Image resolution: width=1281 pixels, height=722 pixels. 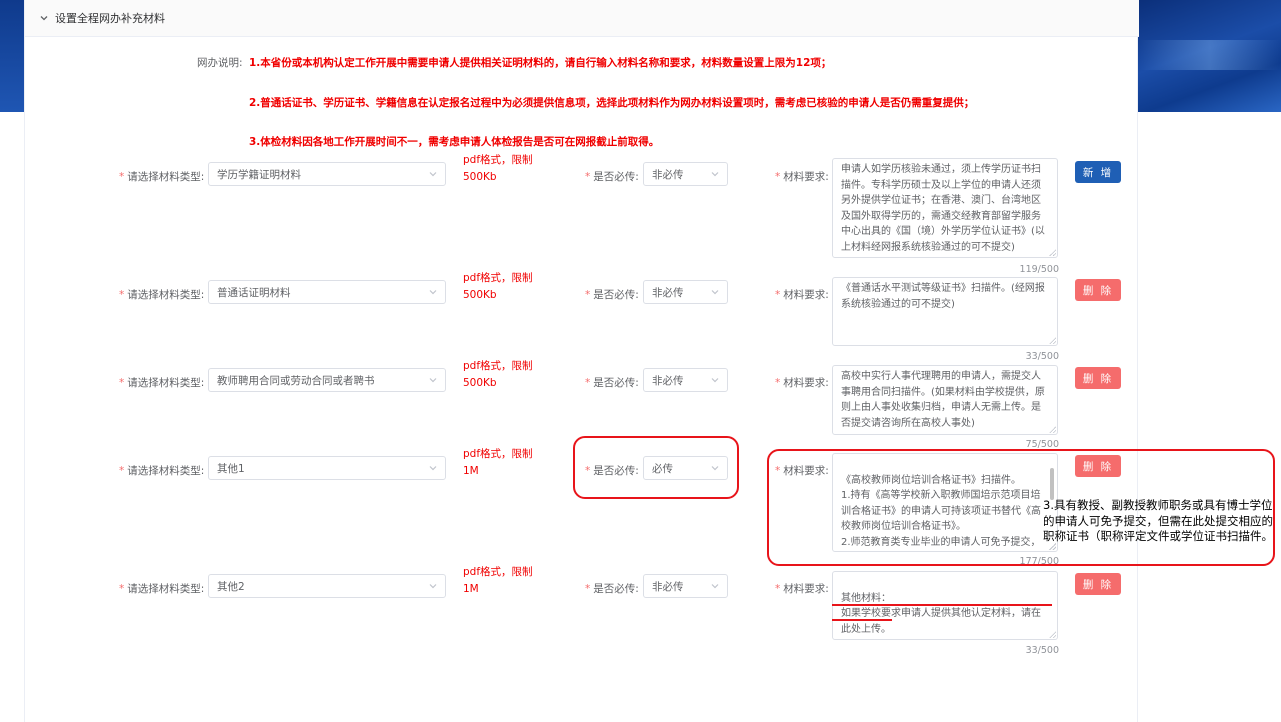 I want to click on material-type-select: 教师聘用合同或劳动合同或者聘书, so click(x=327, y=380).